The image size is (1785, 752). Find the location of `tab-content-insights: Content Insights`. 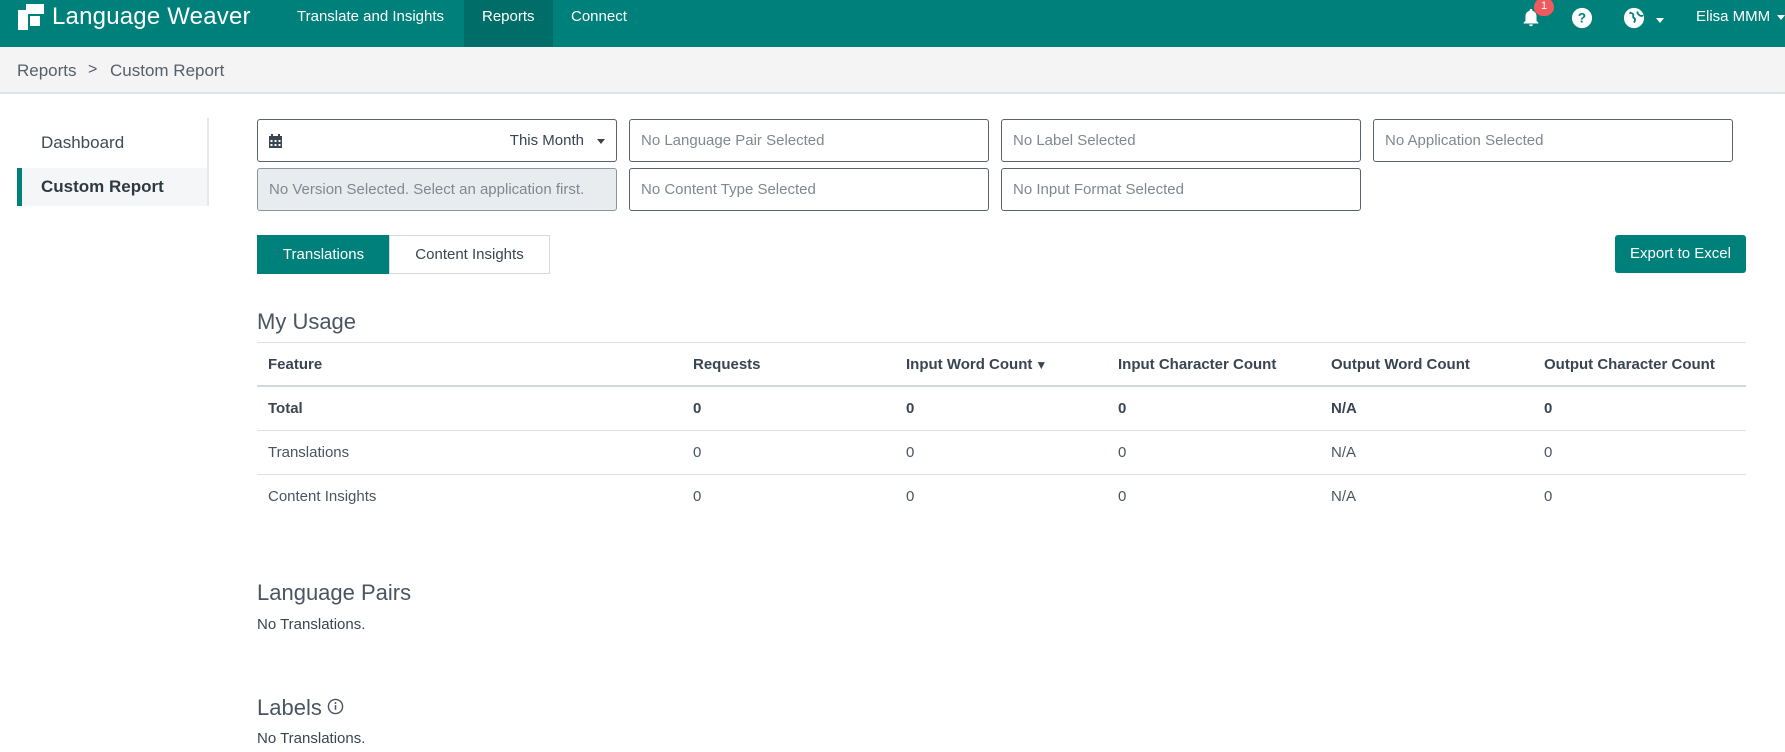

tab-content-insights: Content Insights is located at coordinates (469, 254).